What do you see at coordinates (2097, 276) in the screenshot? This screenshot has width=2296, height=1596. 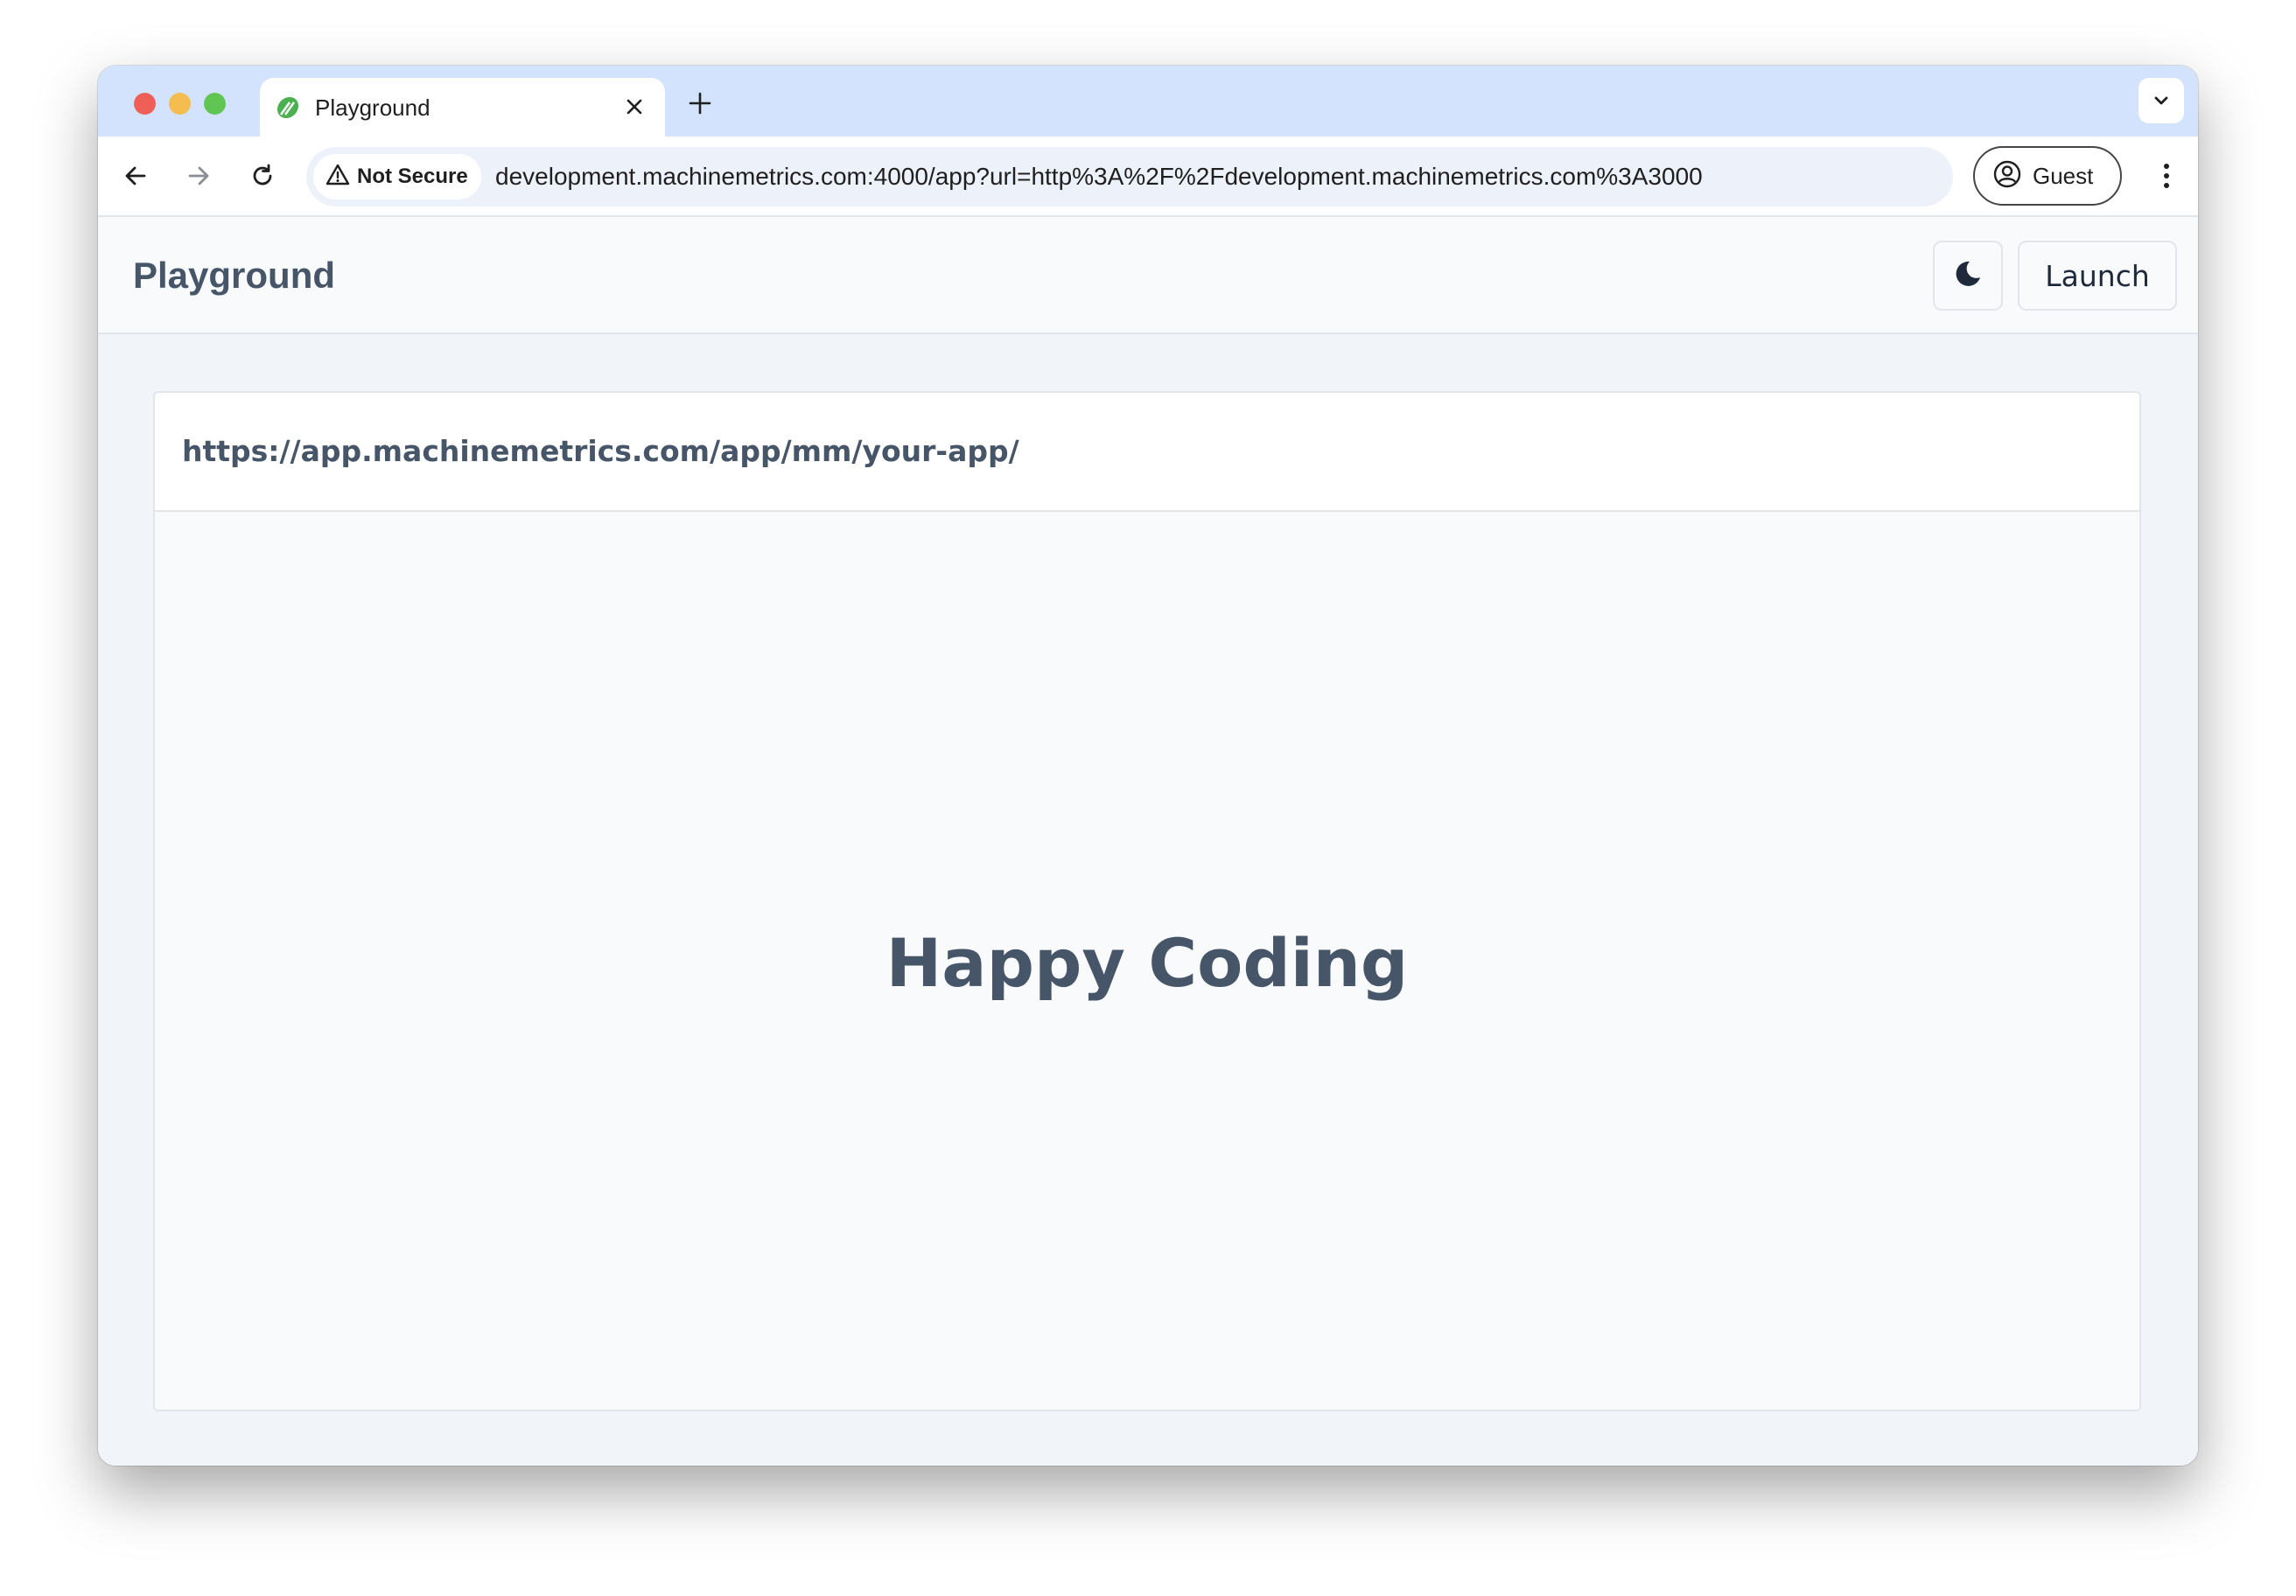 I see `launch-button: Launch` at bounding box center [2097, 276].